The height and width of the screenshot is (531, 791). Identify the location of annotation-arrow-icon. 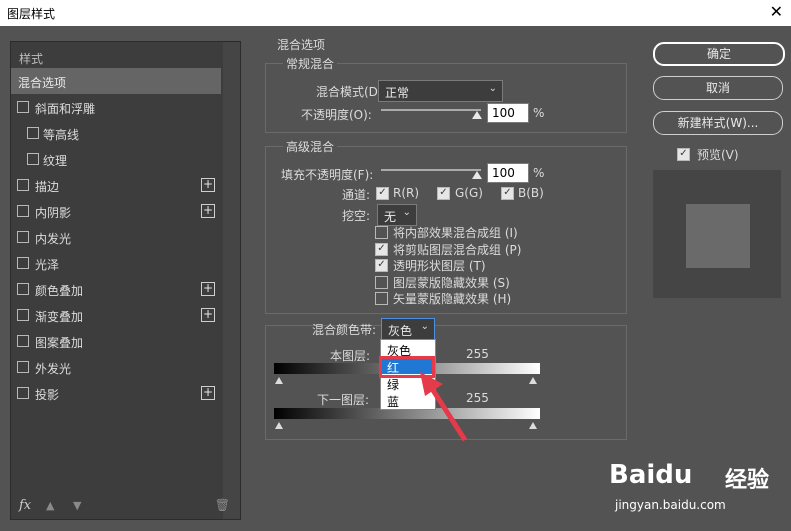
(444, 407).